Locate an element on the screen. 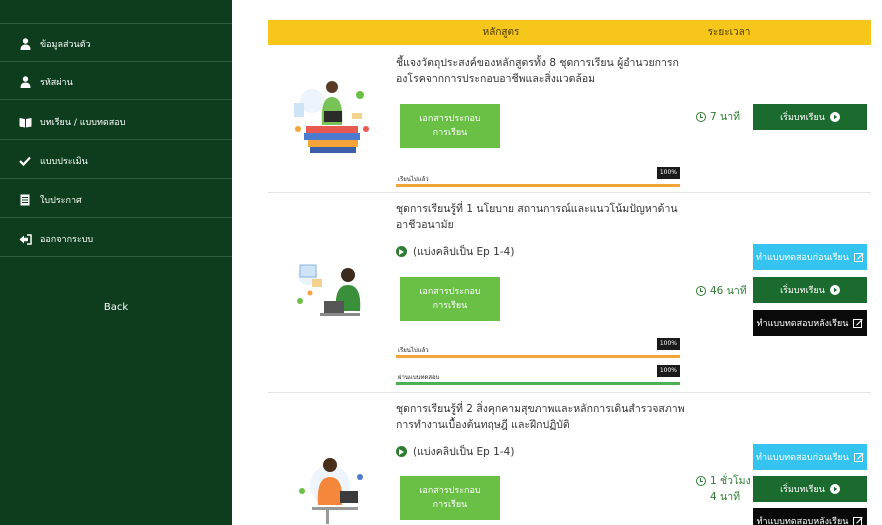 The height and width of the screenshot is (525, 882). certificate-icon is located at coordinates (25, 200).